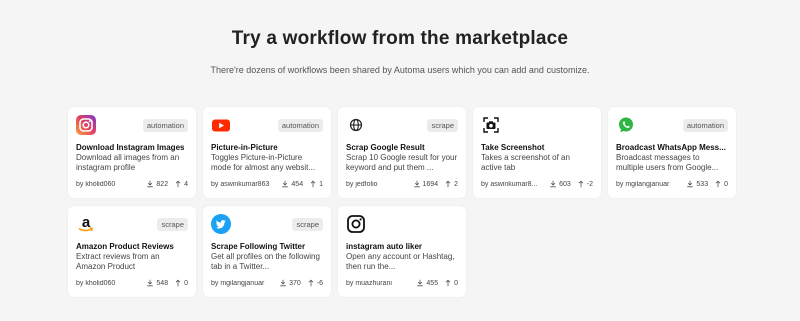 Image resolution: width=800 pixels, height=321 pixels. I want to click on screenshot-icon, so click(491, 125).